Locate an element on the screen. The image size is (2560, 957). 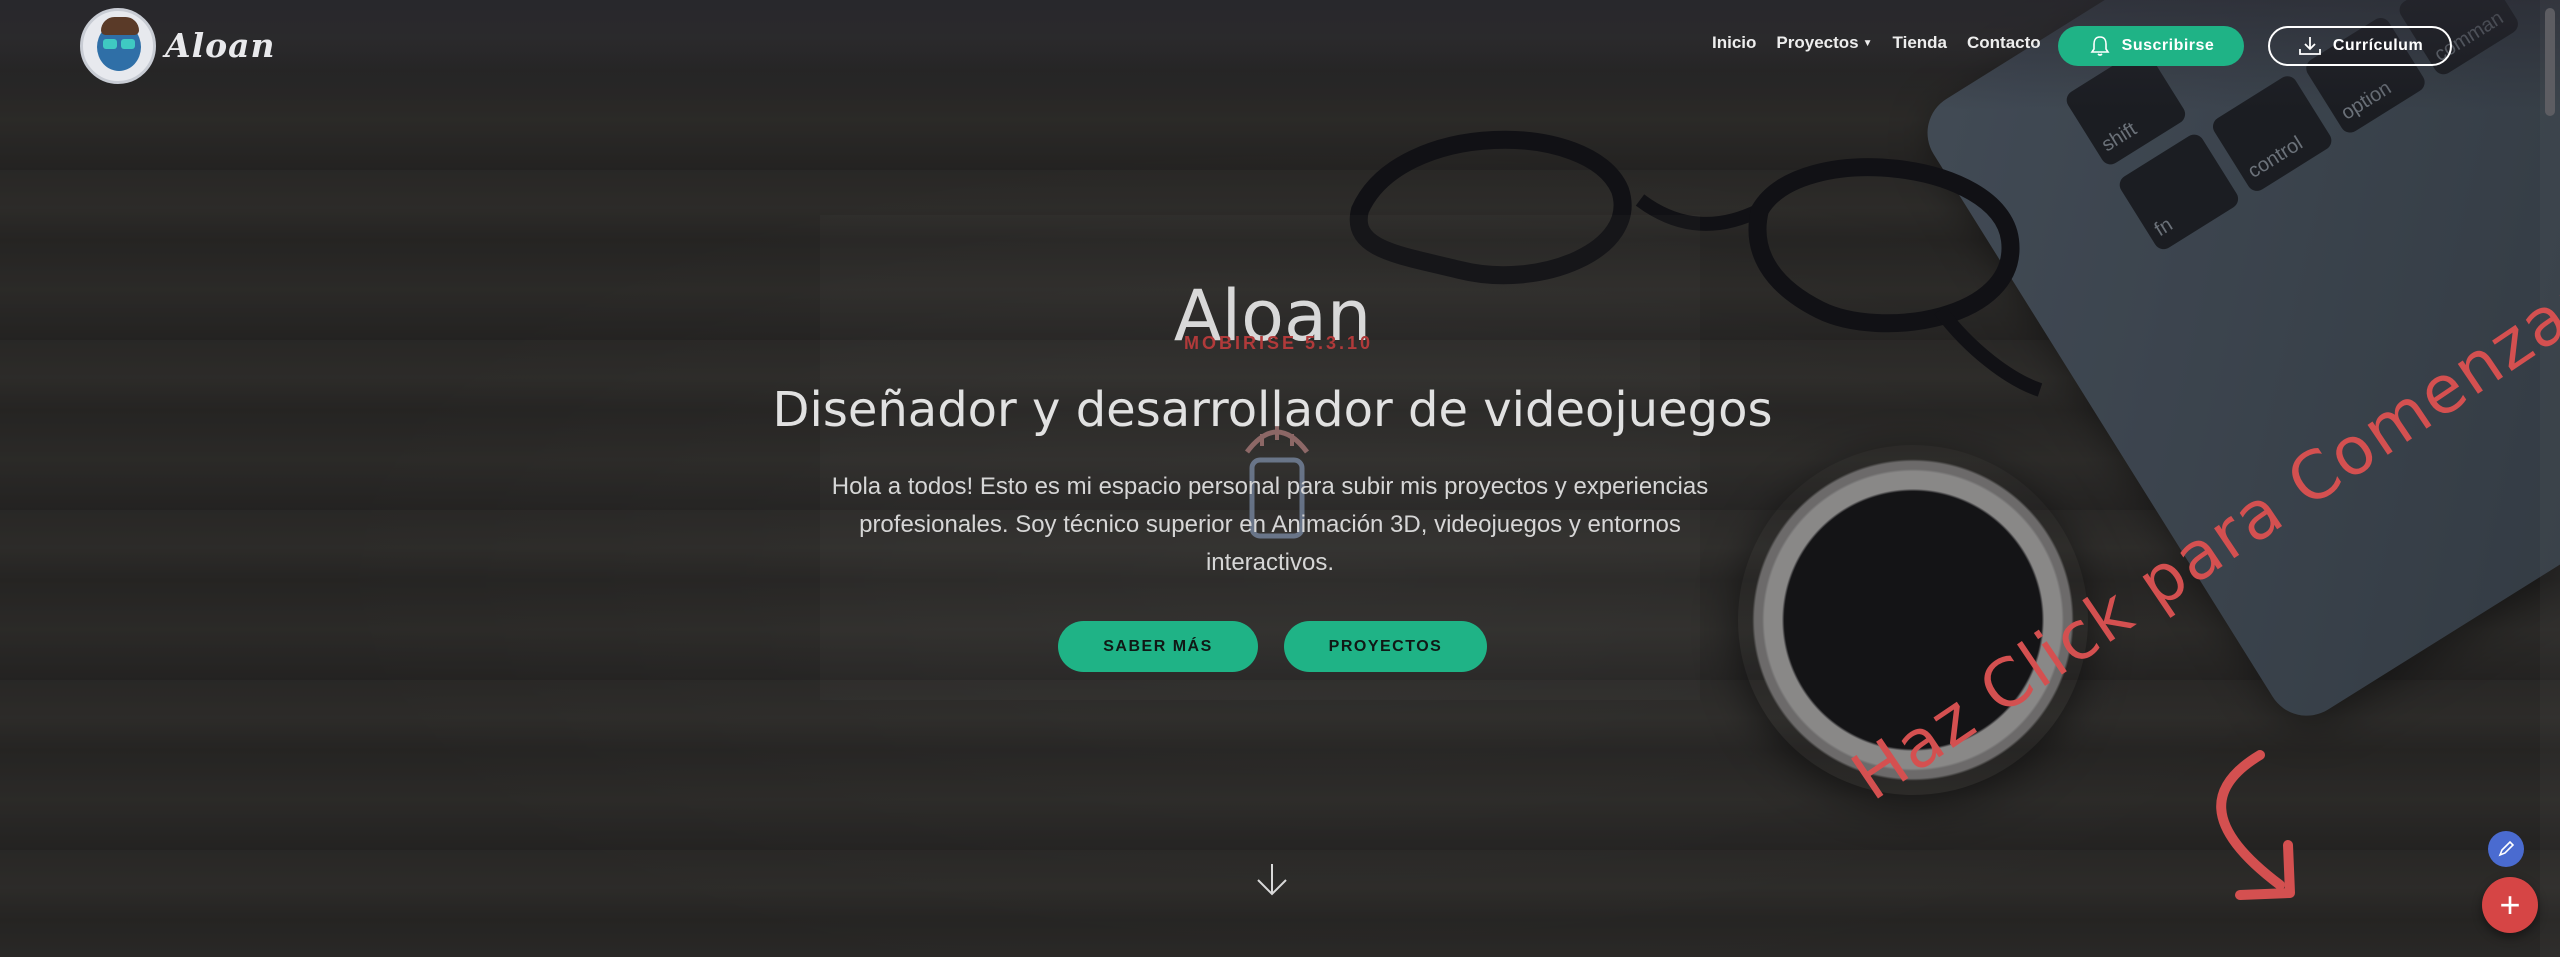
scrollbar-thumb is located at coordinates (2550, 62).